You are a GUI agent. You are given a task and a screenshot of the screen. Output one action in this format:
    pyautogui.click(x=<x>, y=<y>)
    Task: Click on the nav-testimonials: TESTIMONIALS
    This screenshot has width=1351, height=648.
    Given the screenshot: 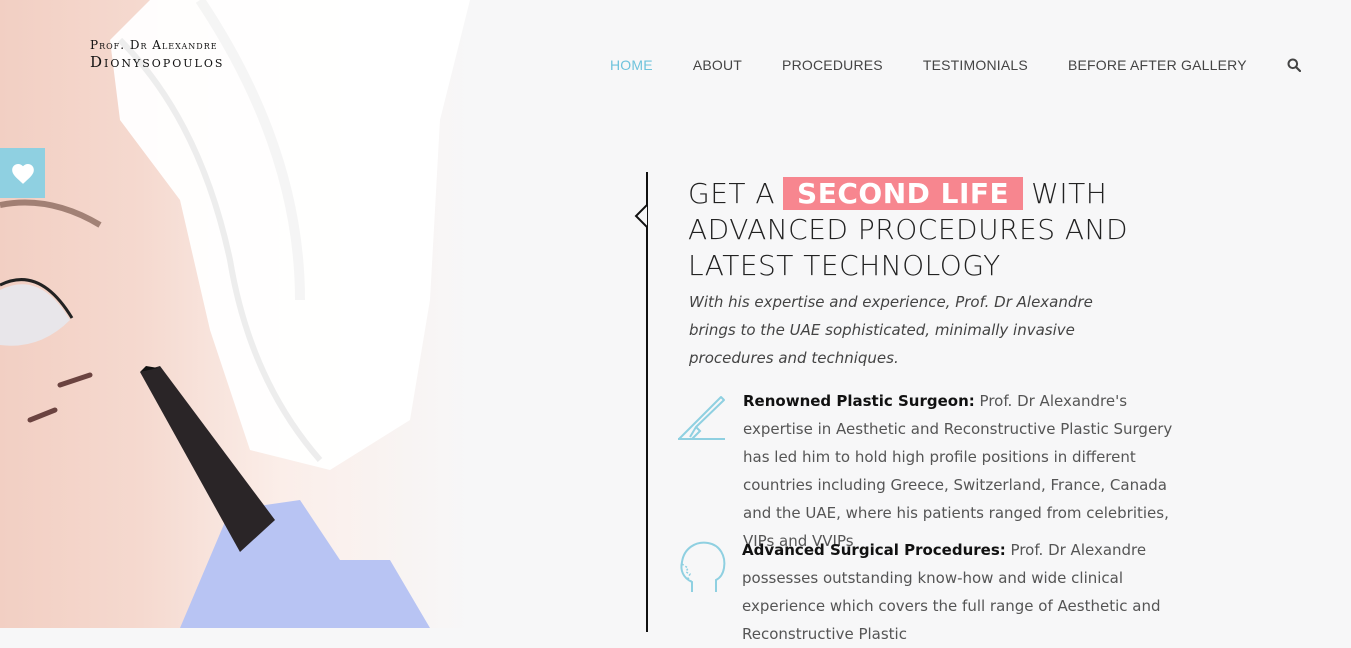 What is the action you would take?
    pyautogui.click(x=975, y=65)
    